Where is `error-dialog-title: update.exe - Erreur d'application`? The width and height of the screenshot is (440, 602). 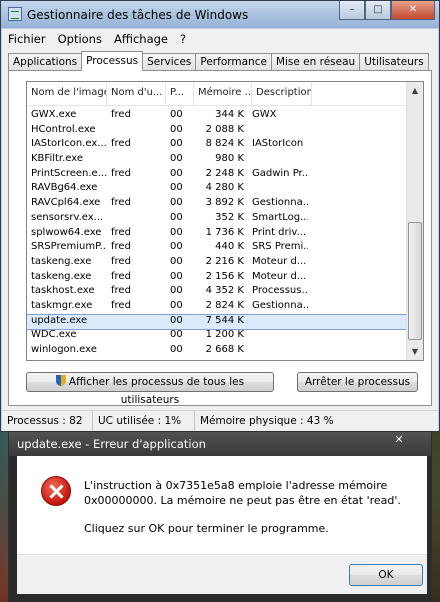
error-dialog-title: update.exe - Erreur d'application is located at coordinates (111, 444).